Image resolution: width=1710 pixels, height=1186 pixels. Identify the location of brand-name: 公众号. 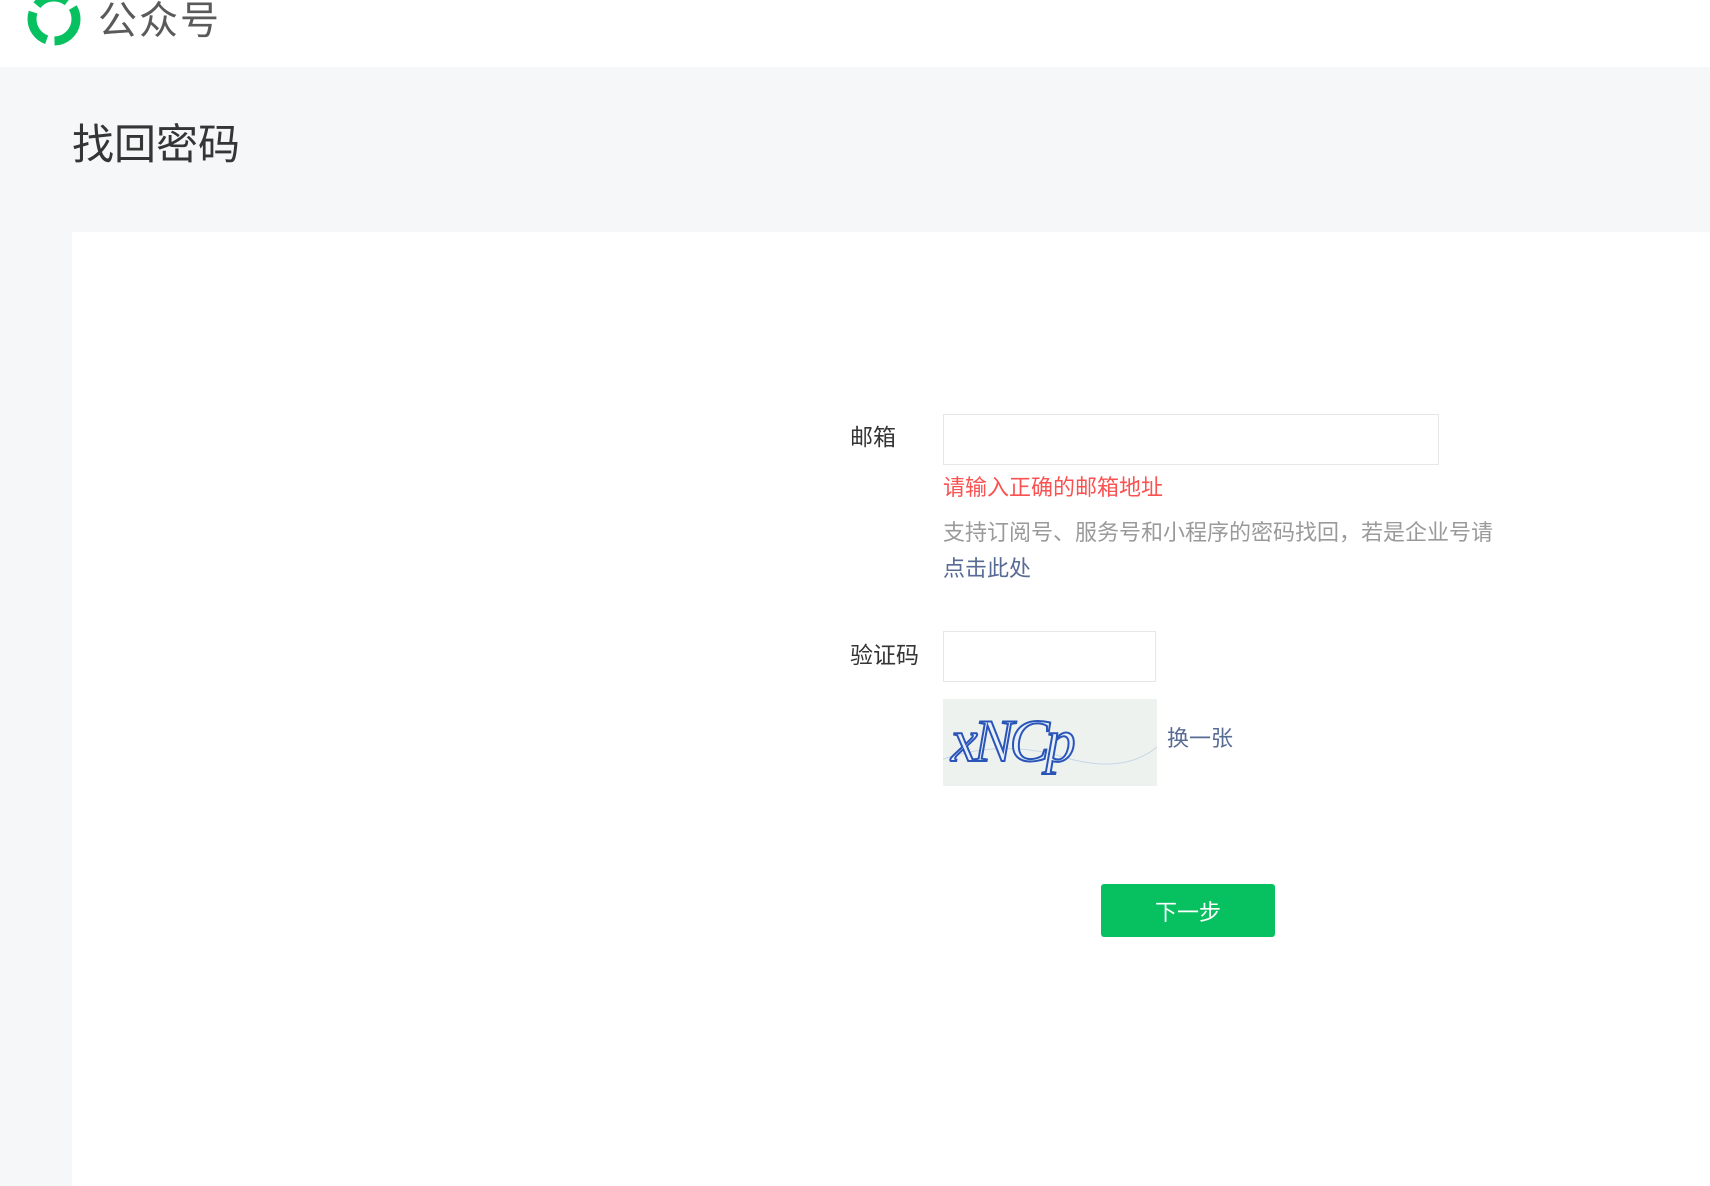
(159, 22).